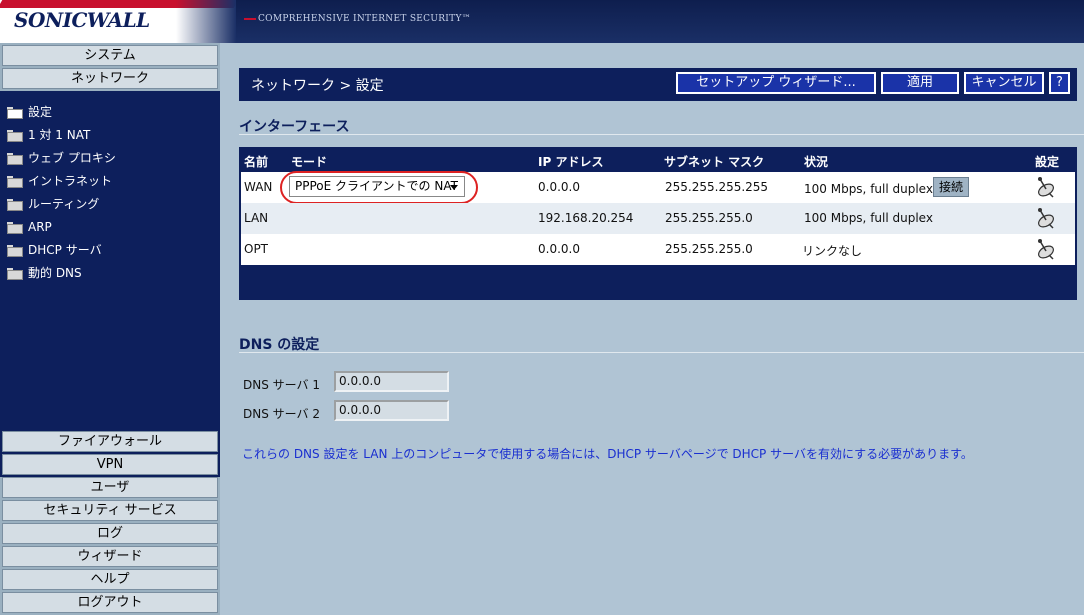 The width and height of the screenshot is (1084, 615). What do you see at coordinates (110, 602) in the screenshot?
I see `nav-logout-button: ログアウト` at bounding box center [110, 602].